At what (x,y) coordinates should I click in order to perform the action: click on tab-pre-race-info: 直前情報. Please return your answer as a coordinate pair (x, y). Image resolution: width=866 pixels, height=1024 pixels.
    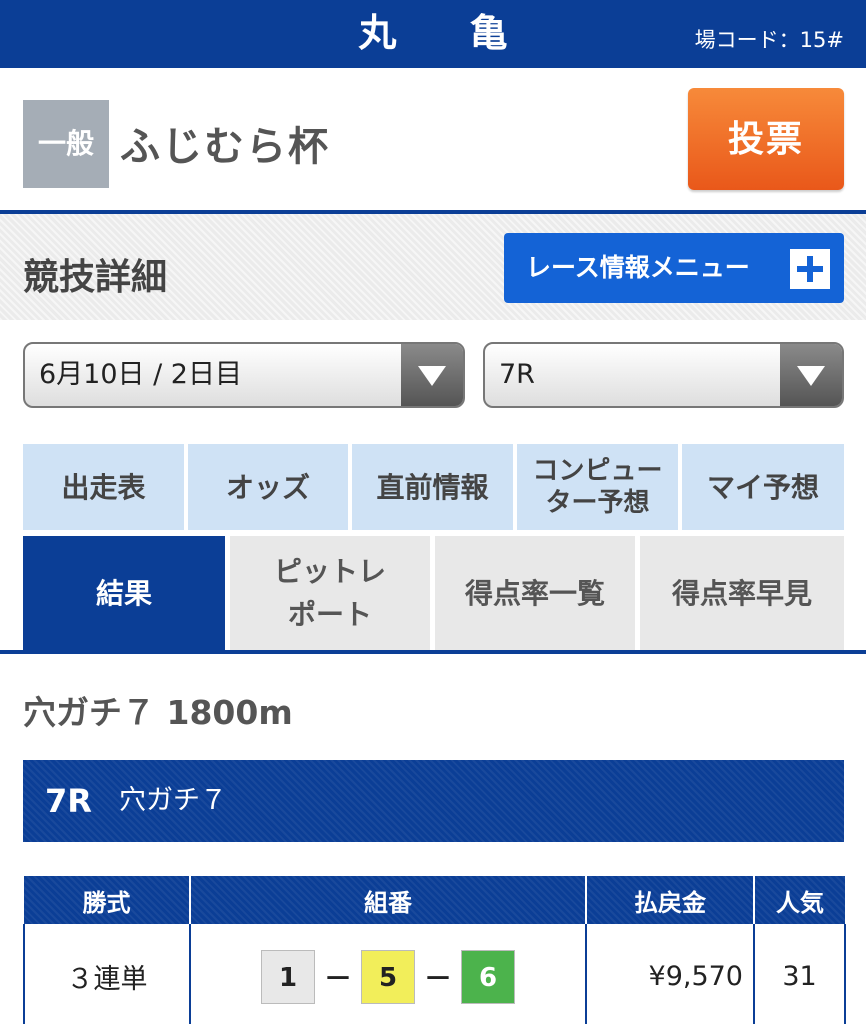
    Looking at the image, I should click on (432, 487).